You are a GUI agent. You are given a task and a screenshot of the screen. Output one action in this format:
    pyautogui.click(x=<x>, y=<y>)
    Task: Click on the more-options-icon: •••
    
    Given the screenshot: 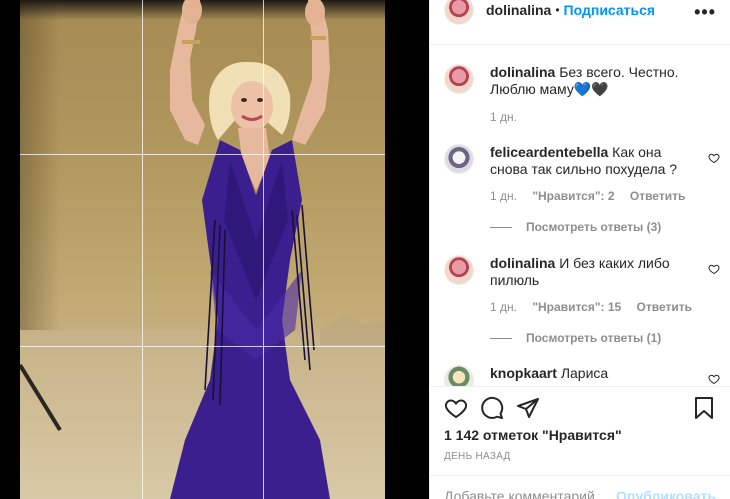 What is the action you would take?
    pyautogui.click(x=705, y=12)
    